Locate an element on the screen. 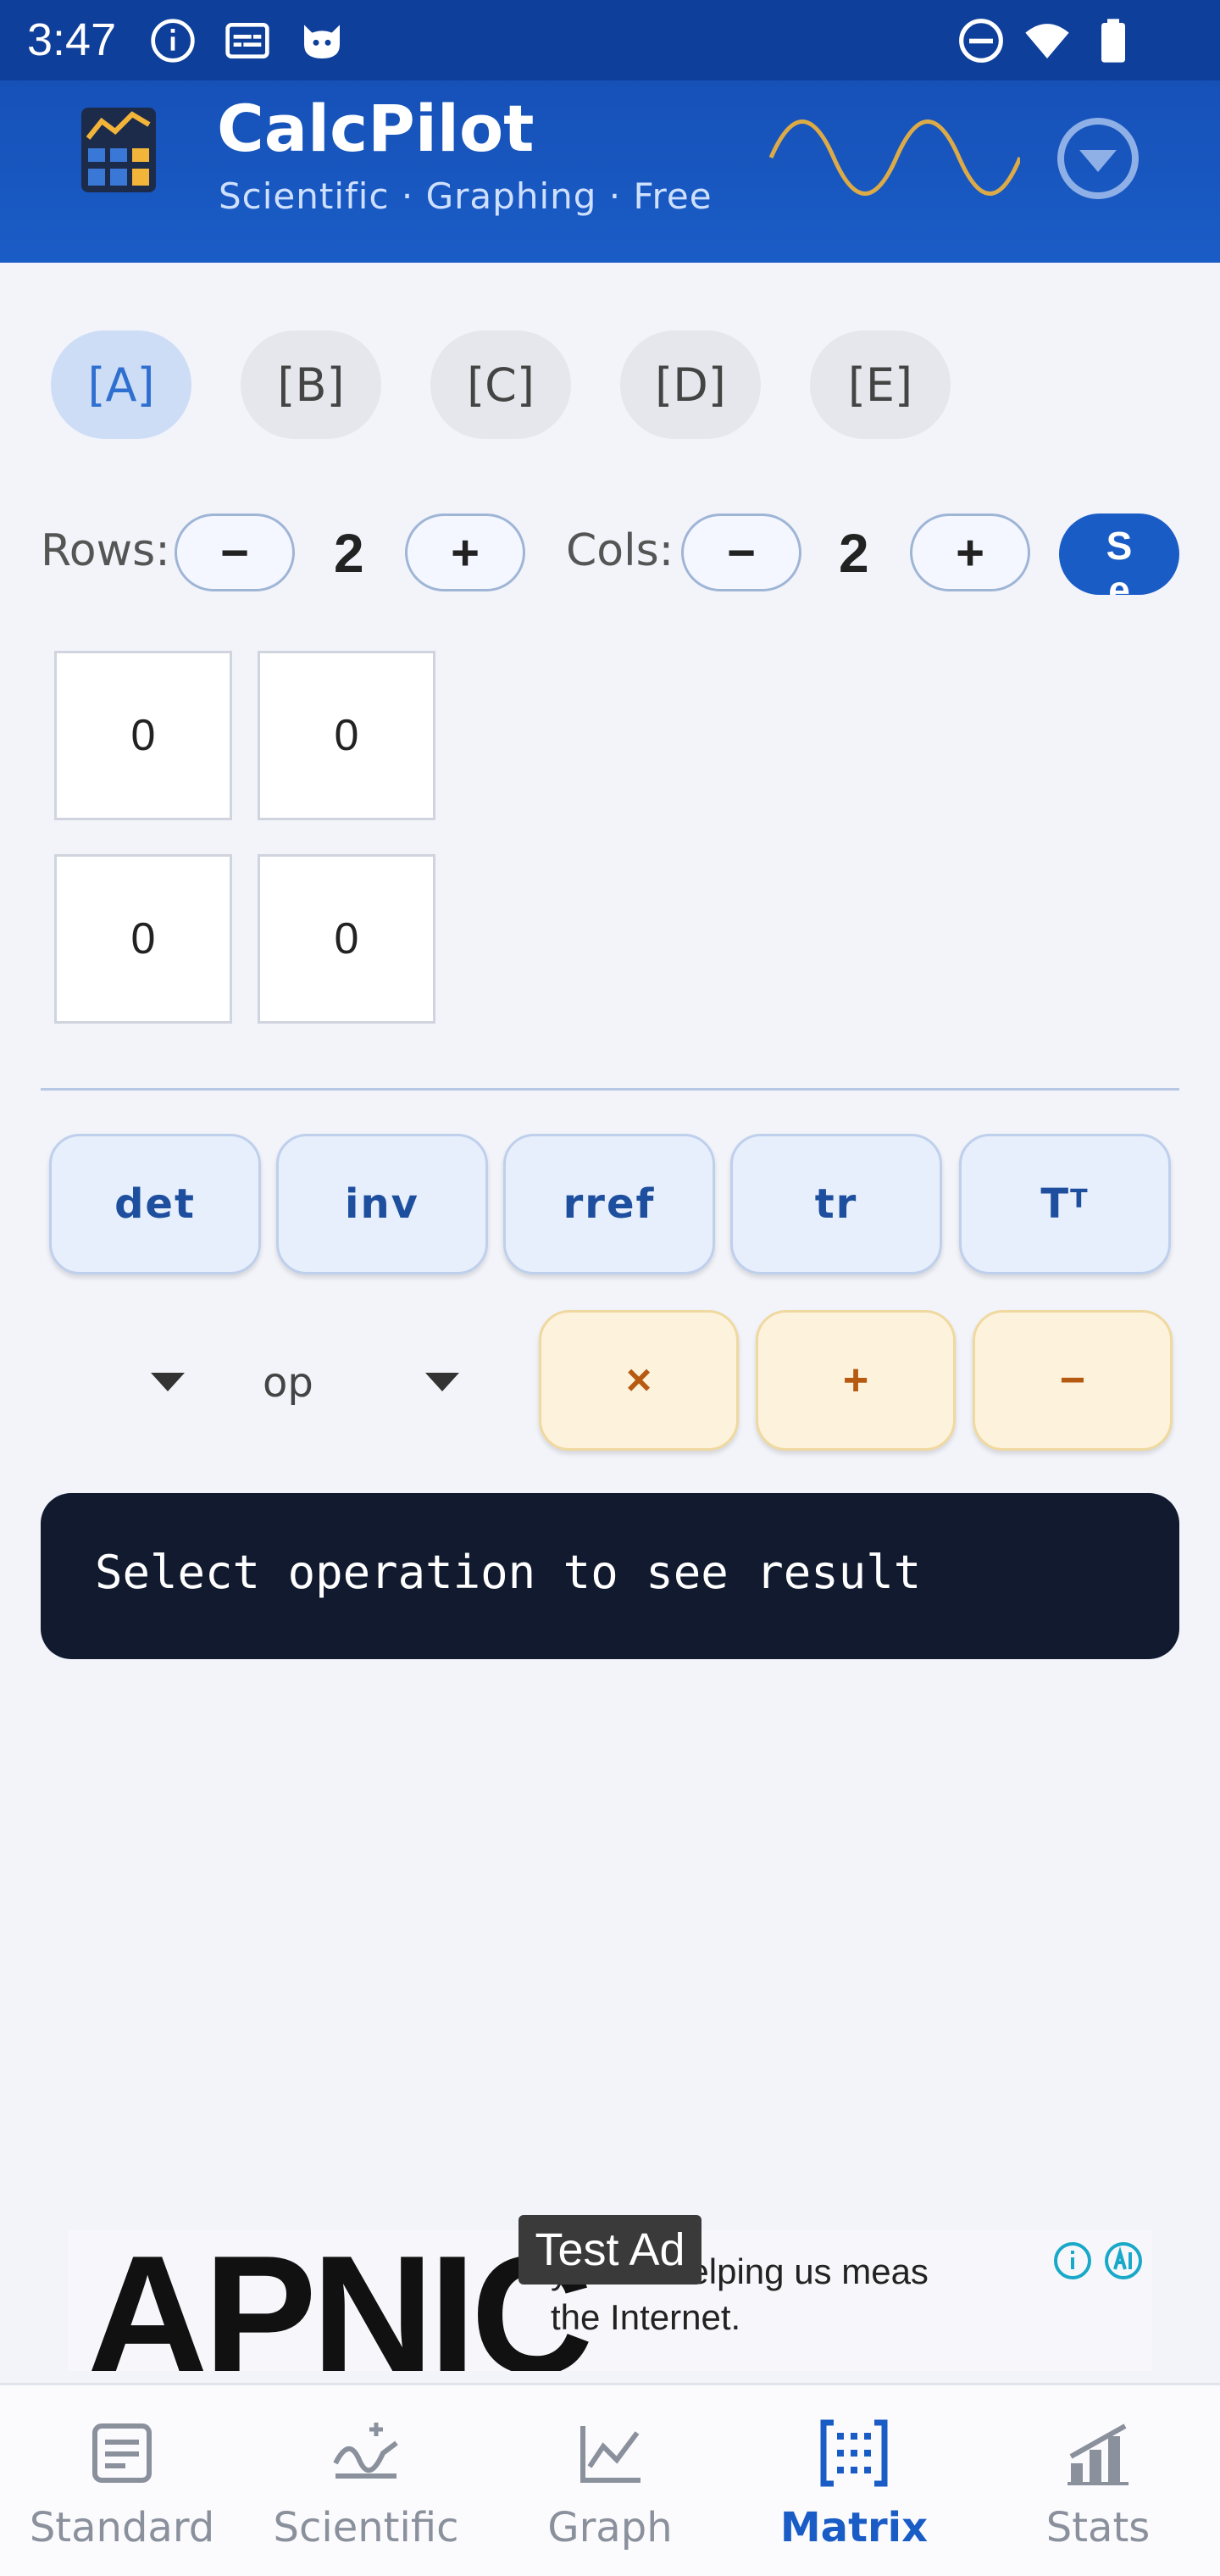 The width and height of the screenshot is (1220, 2576). status-bar: 3:47 is located at coordinates (610, 40).